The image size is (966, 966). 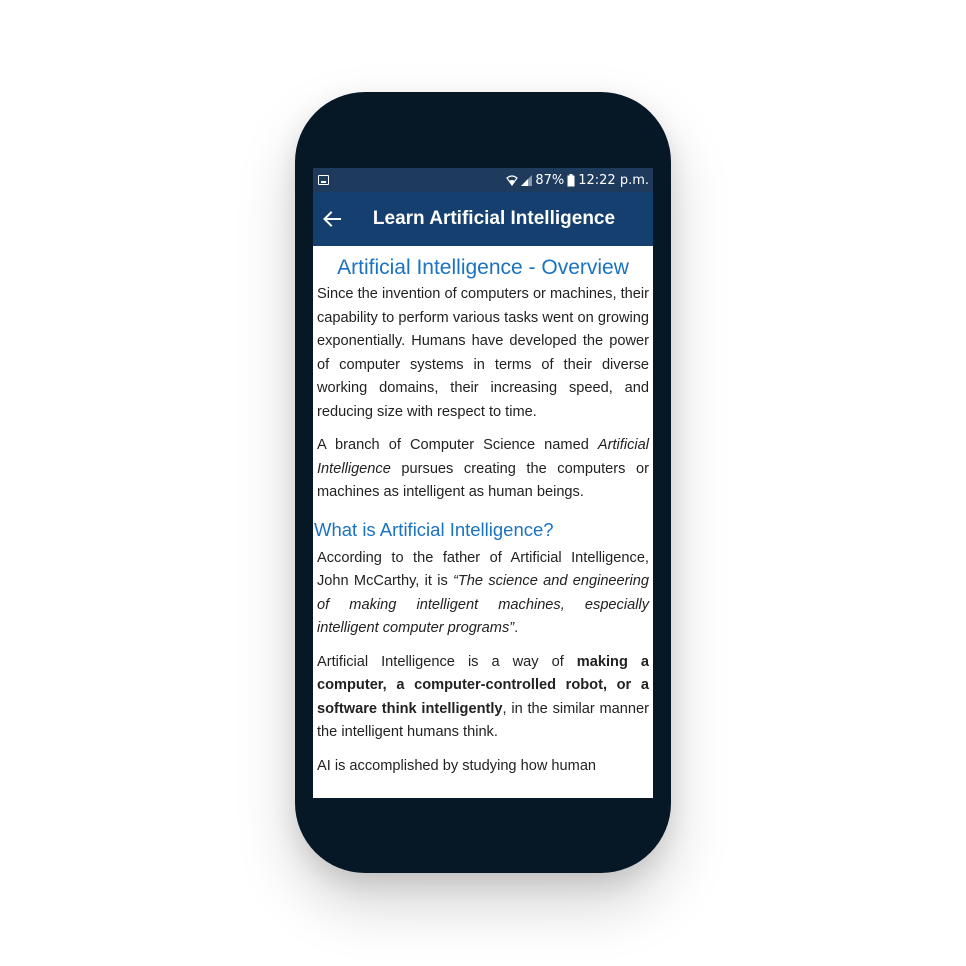 What do you see at coordinates (457, 765) in the screenshot?
I see `paragraph-accomplished-text: AI is accomplished by studying how human` at bounding box center [457, 765].